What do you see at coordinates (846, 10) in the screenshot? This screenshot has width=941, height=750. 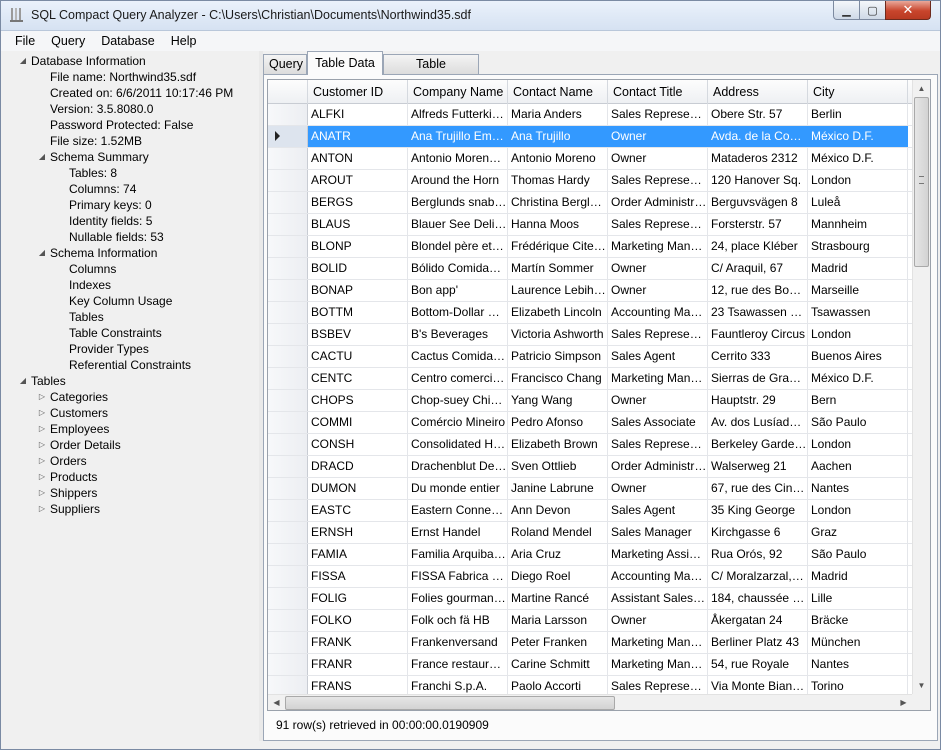 I see `minimize-button: ▁` at bounding box center [846, 10].